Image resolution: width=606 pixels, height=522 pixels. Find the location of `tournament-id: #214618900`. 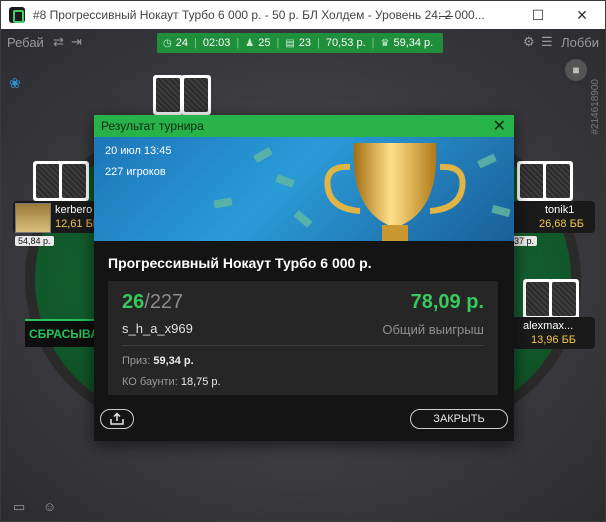

tournament-id: #214618900 is located at coordinates (595, 107).